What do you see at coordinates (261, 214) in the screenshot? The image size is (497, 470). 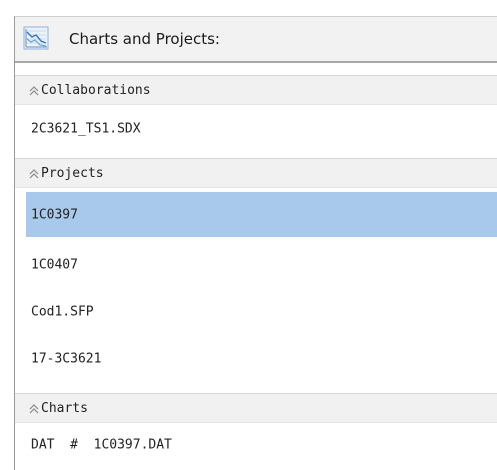 I see `list-item-project-selected: 1C0397` at bounding box center [261, 214].